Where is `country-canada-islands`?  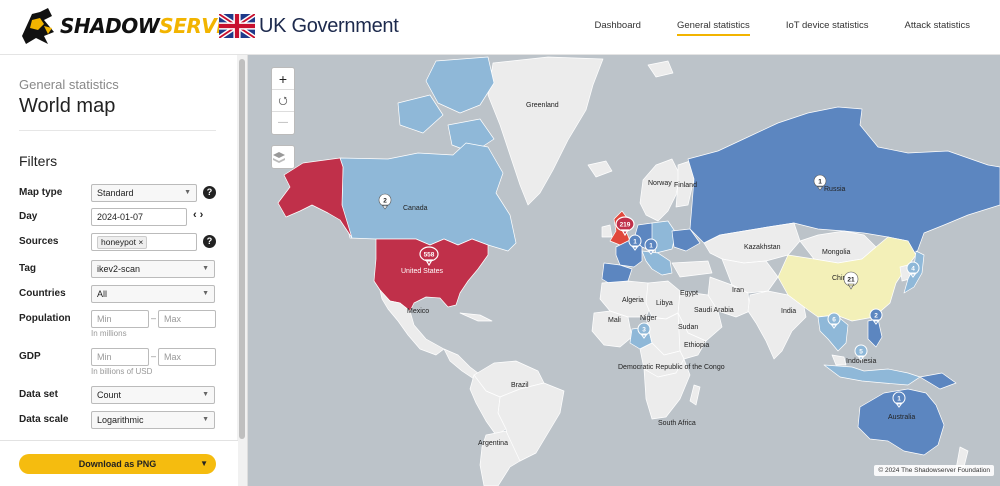 country-canada-islands is located at coordinates (446, 105).